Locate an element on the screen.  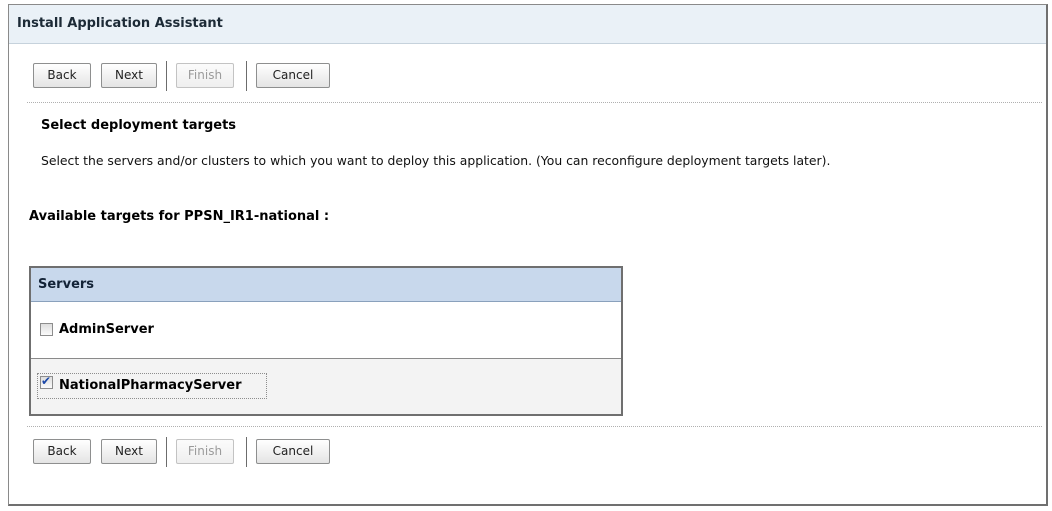
server-name: NationalPharmacyServer is located at coordinates (150, 385).